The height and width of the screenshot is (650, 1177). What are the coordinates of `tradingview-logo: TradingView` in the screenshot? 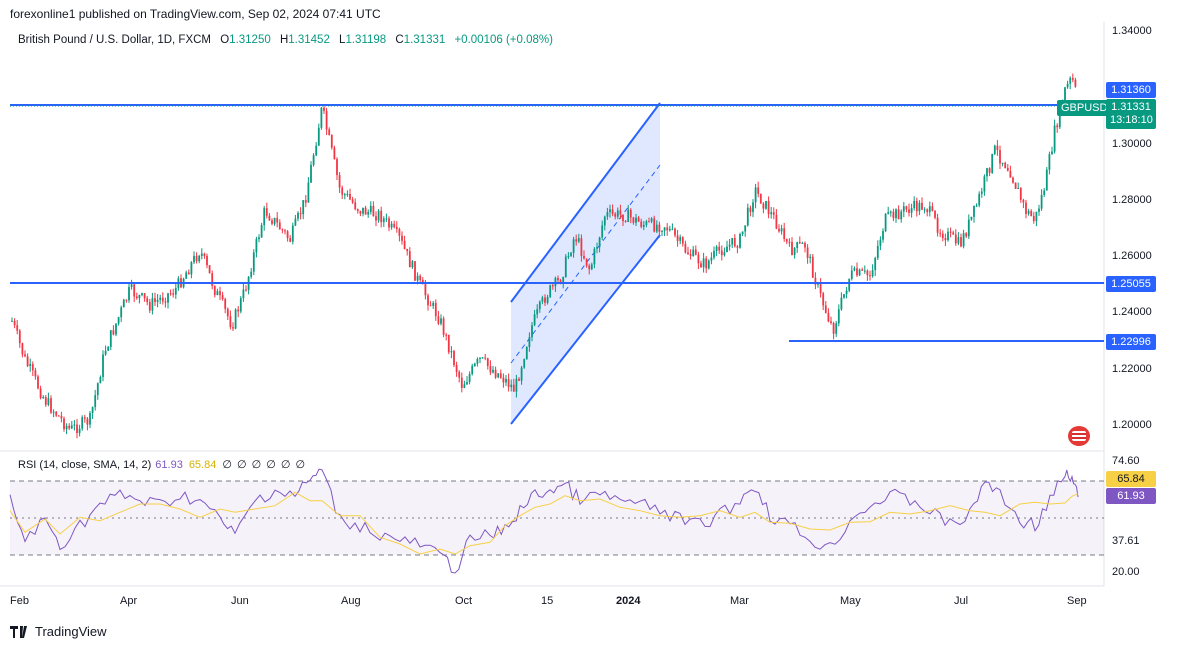 It's located at (58, 631).